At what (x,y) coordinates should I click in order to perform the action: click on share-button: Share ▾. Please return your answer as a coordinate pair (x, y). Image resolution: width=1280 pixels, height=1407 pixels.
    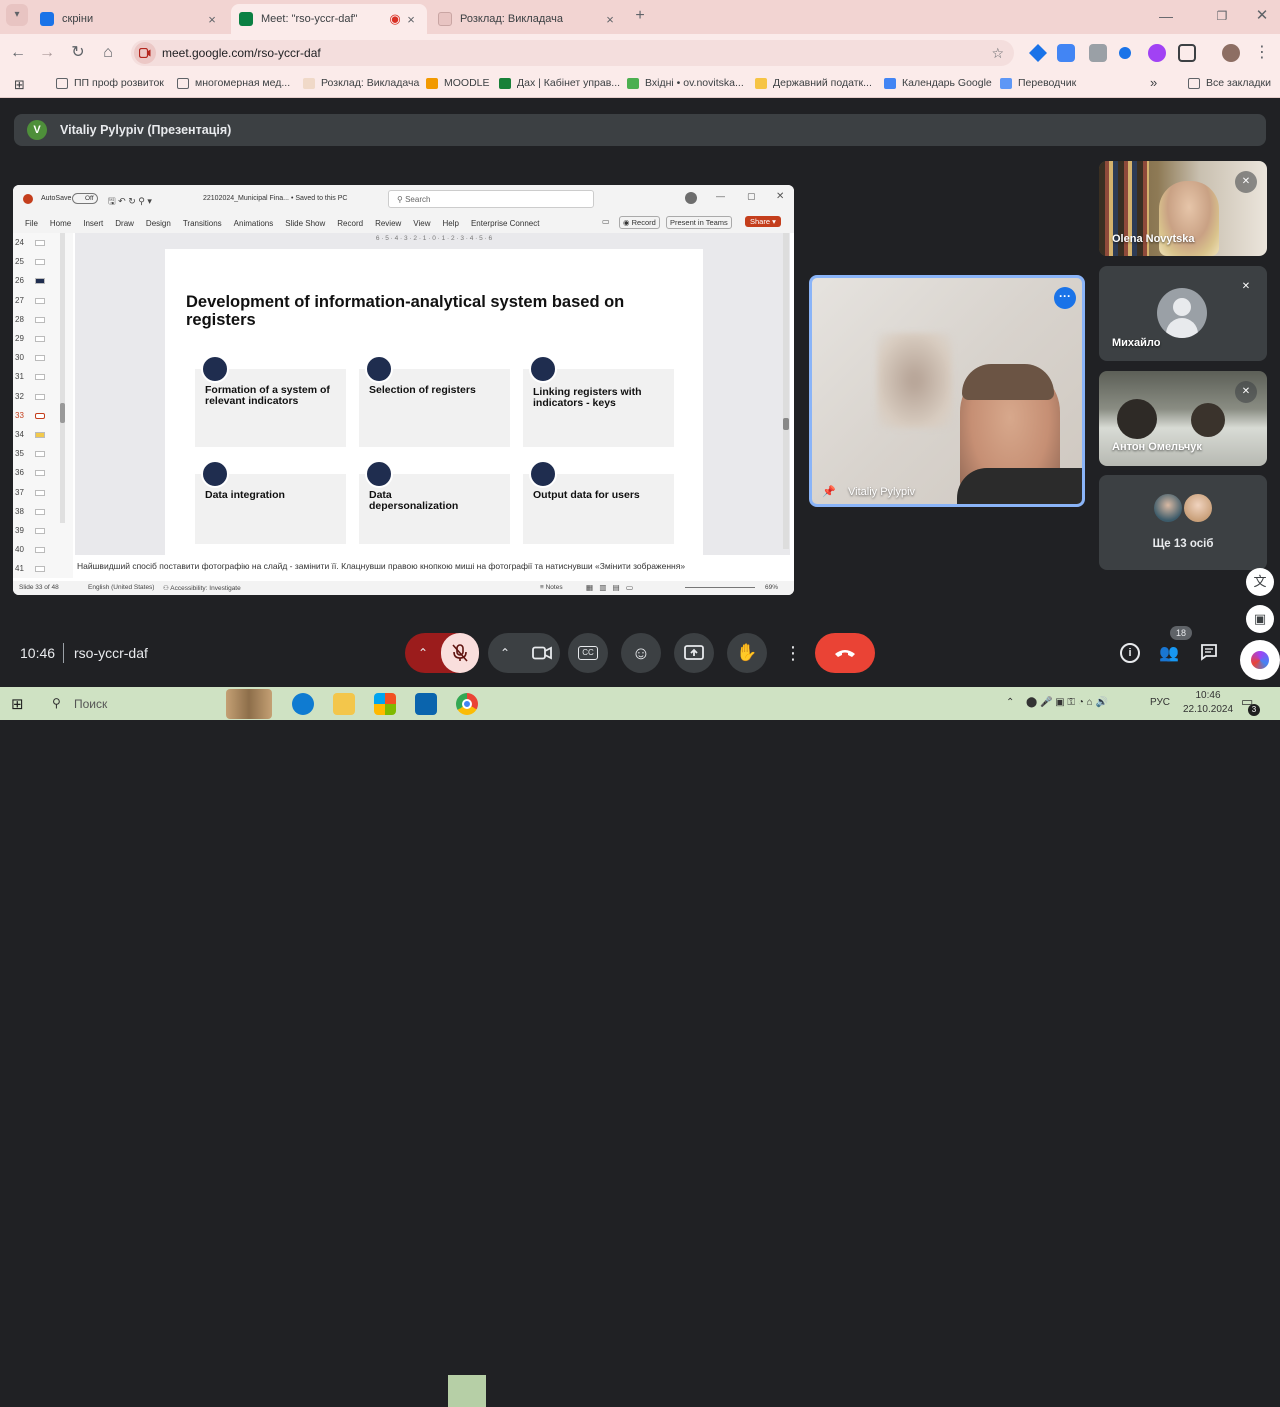
    Looking at the image, I should click on (763, 221).